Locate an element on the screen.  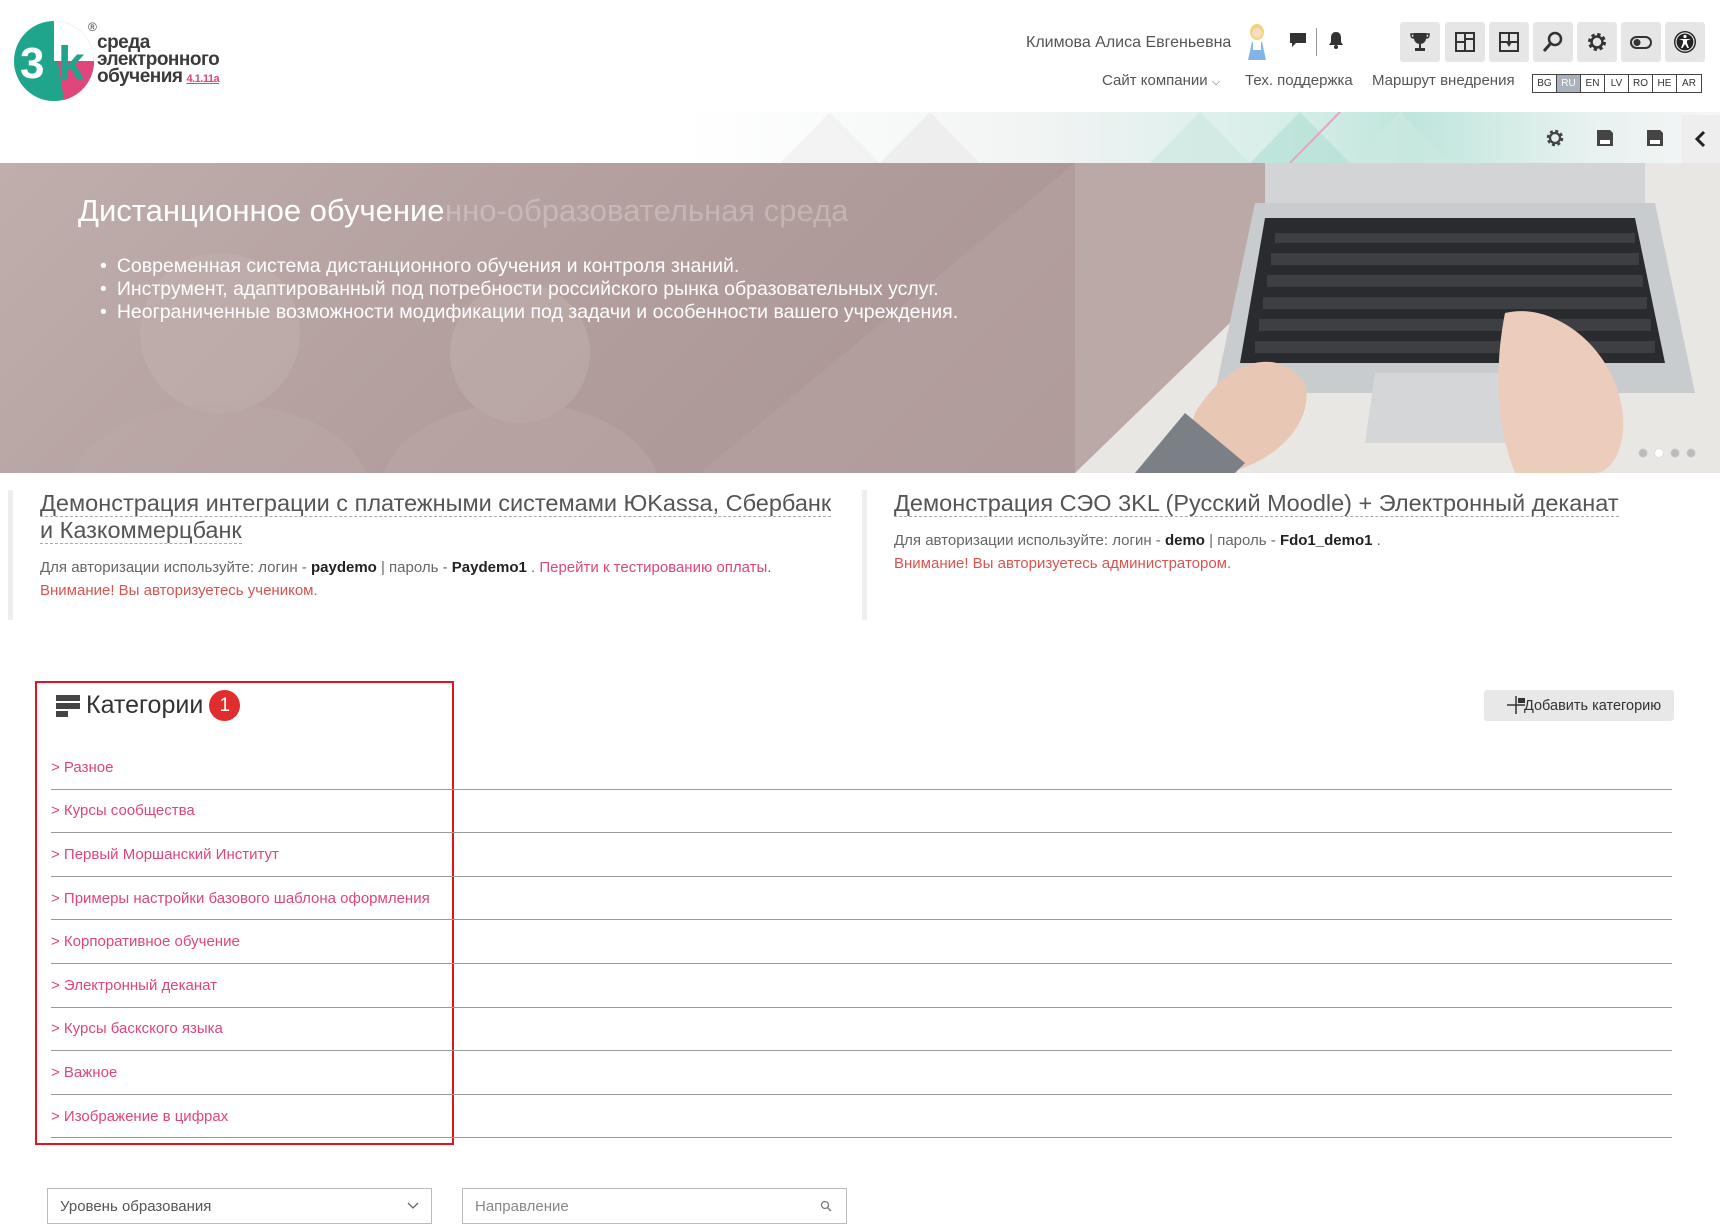
collapse-panel-button is located at coordinates (1701, 139).